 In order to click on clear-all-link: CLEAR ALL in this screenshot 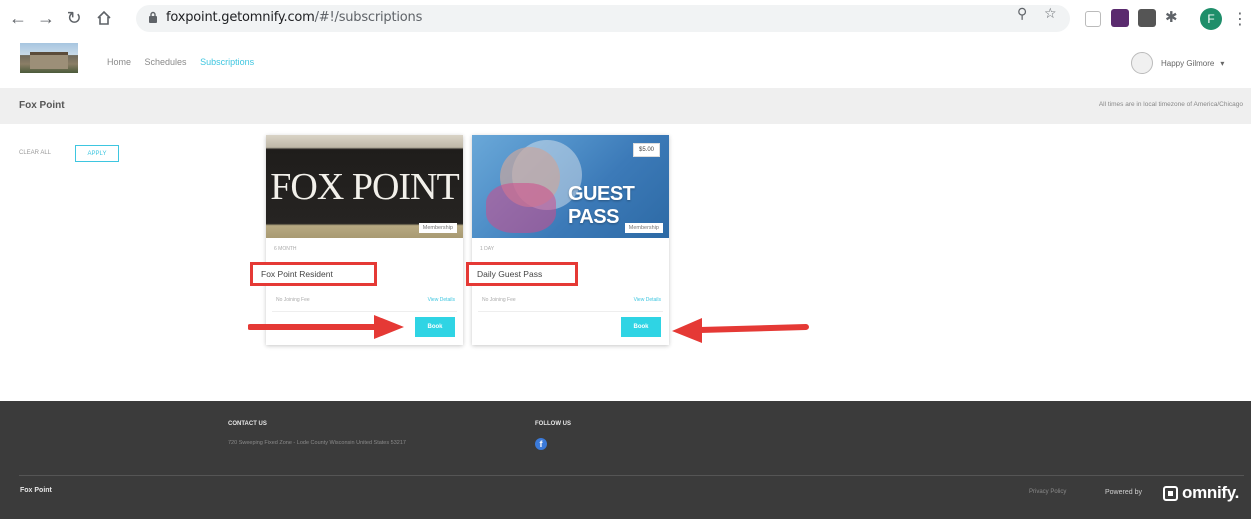, I will do `click(35, 153)`.